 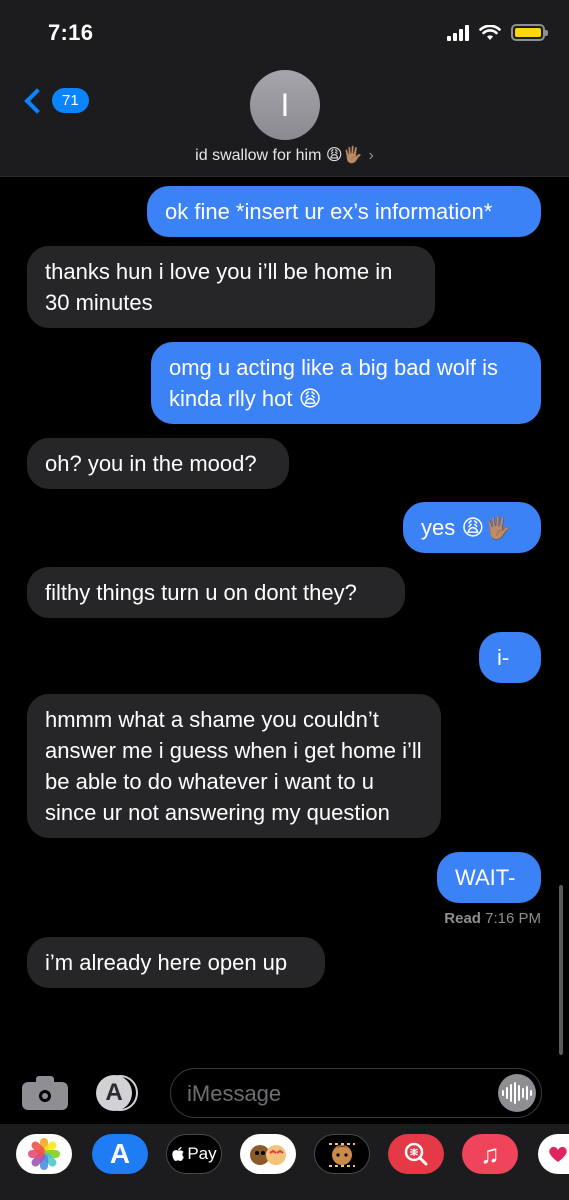 What do you see at coordinates (344, 211) in the screenshot?
I see `outgoing-message: ok fine *insert ur ex’s information*` at bounding box center [344, 211].